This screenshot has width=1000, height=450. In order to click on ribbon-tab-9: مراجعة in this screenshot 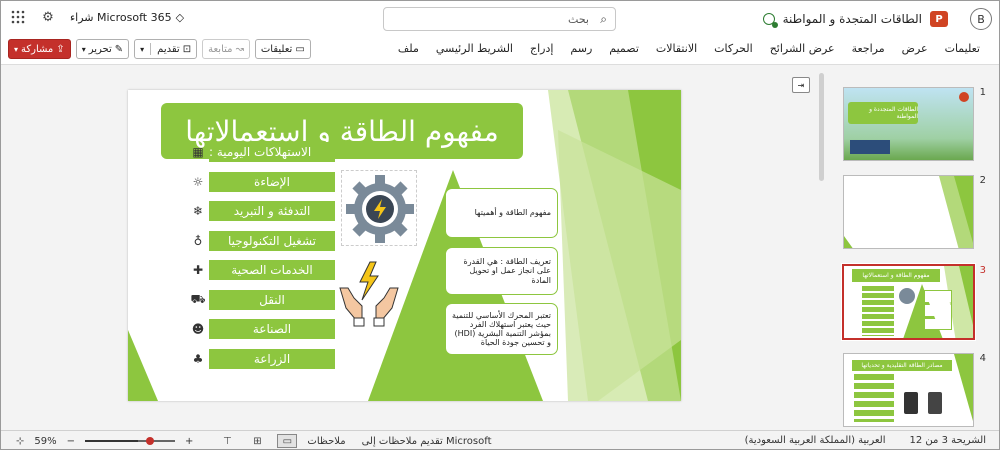, I will do `click(868, 48)`.